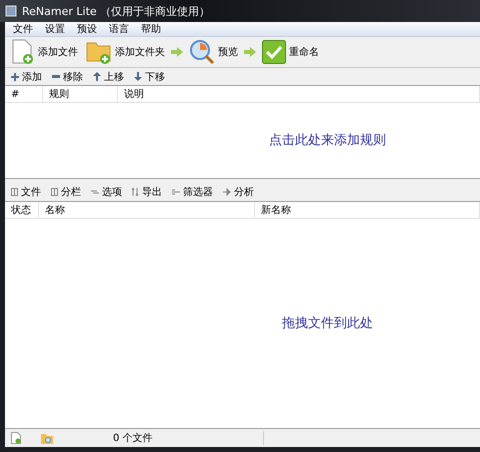 The image size is (480, 452). I want to click on column-header: 状态, so click(22, 210).